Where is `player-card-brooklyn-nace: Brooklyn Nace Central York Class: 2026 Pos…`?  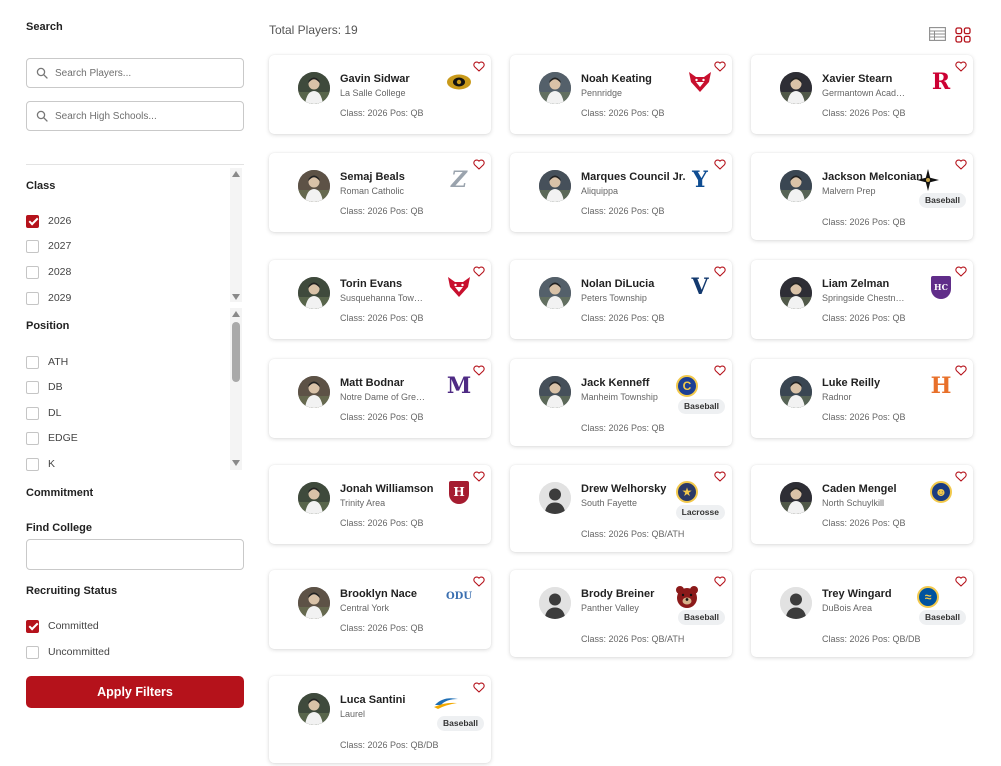
player-card-brooklyn-nace: Brooklyn Nace Central York Class: 2026 Pos… is located at coordinates (380, 609).